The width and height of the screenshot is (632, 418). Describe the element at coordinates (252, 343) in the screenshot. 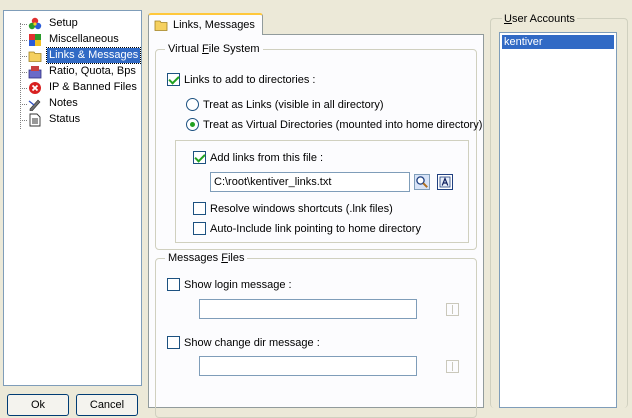

I see `show-change-dir-label: Show change dir message :` at that location.